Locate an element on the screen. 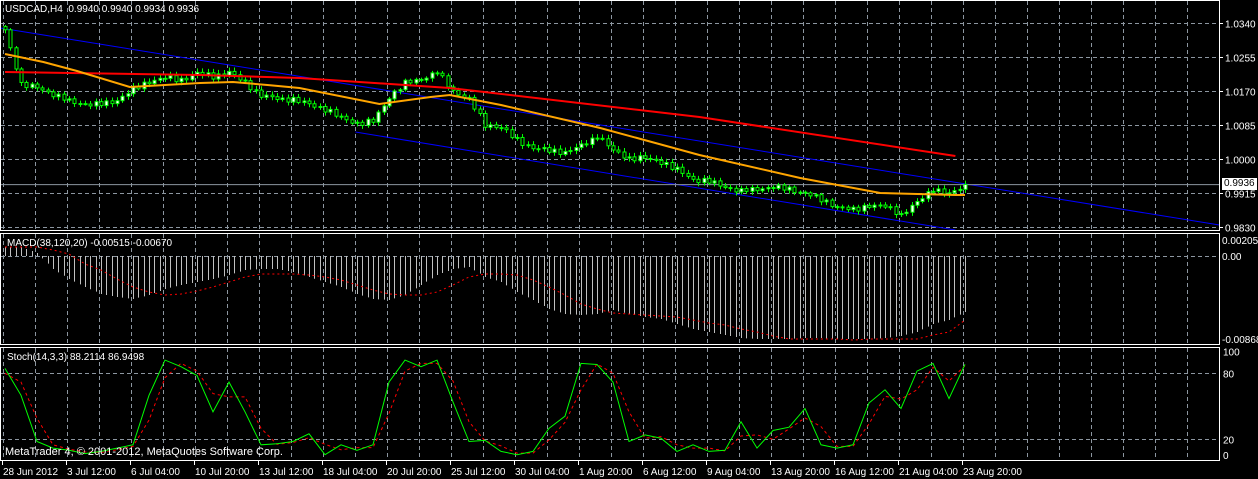 The image size is (1258, 479). time-axis-label: 28 Jun 2012 is located at coordinates (30, 472).